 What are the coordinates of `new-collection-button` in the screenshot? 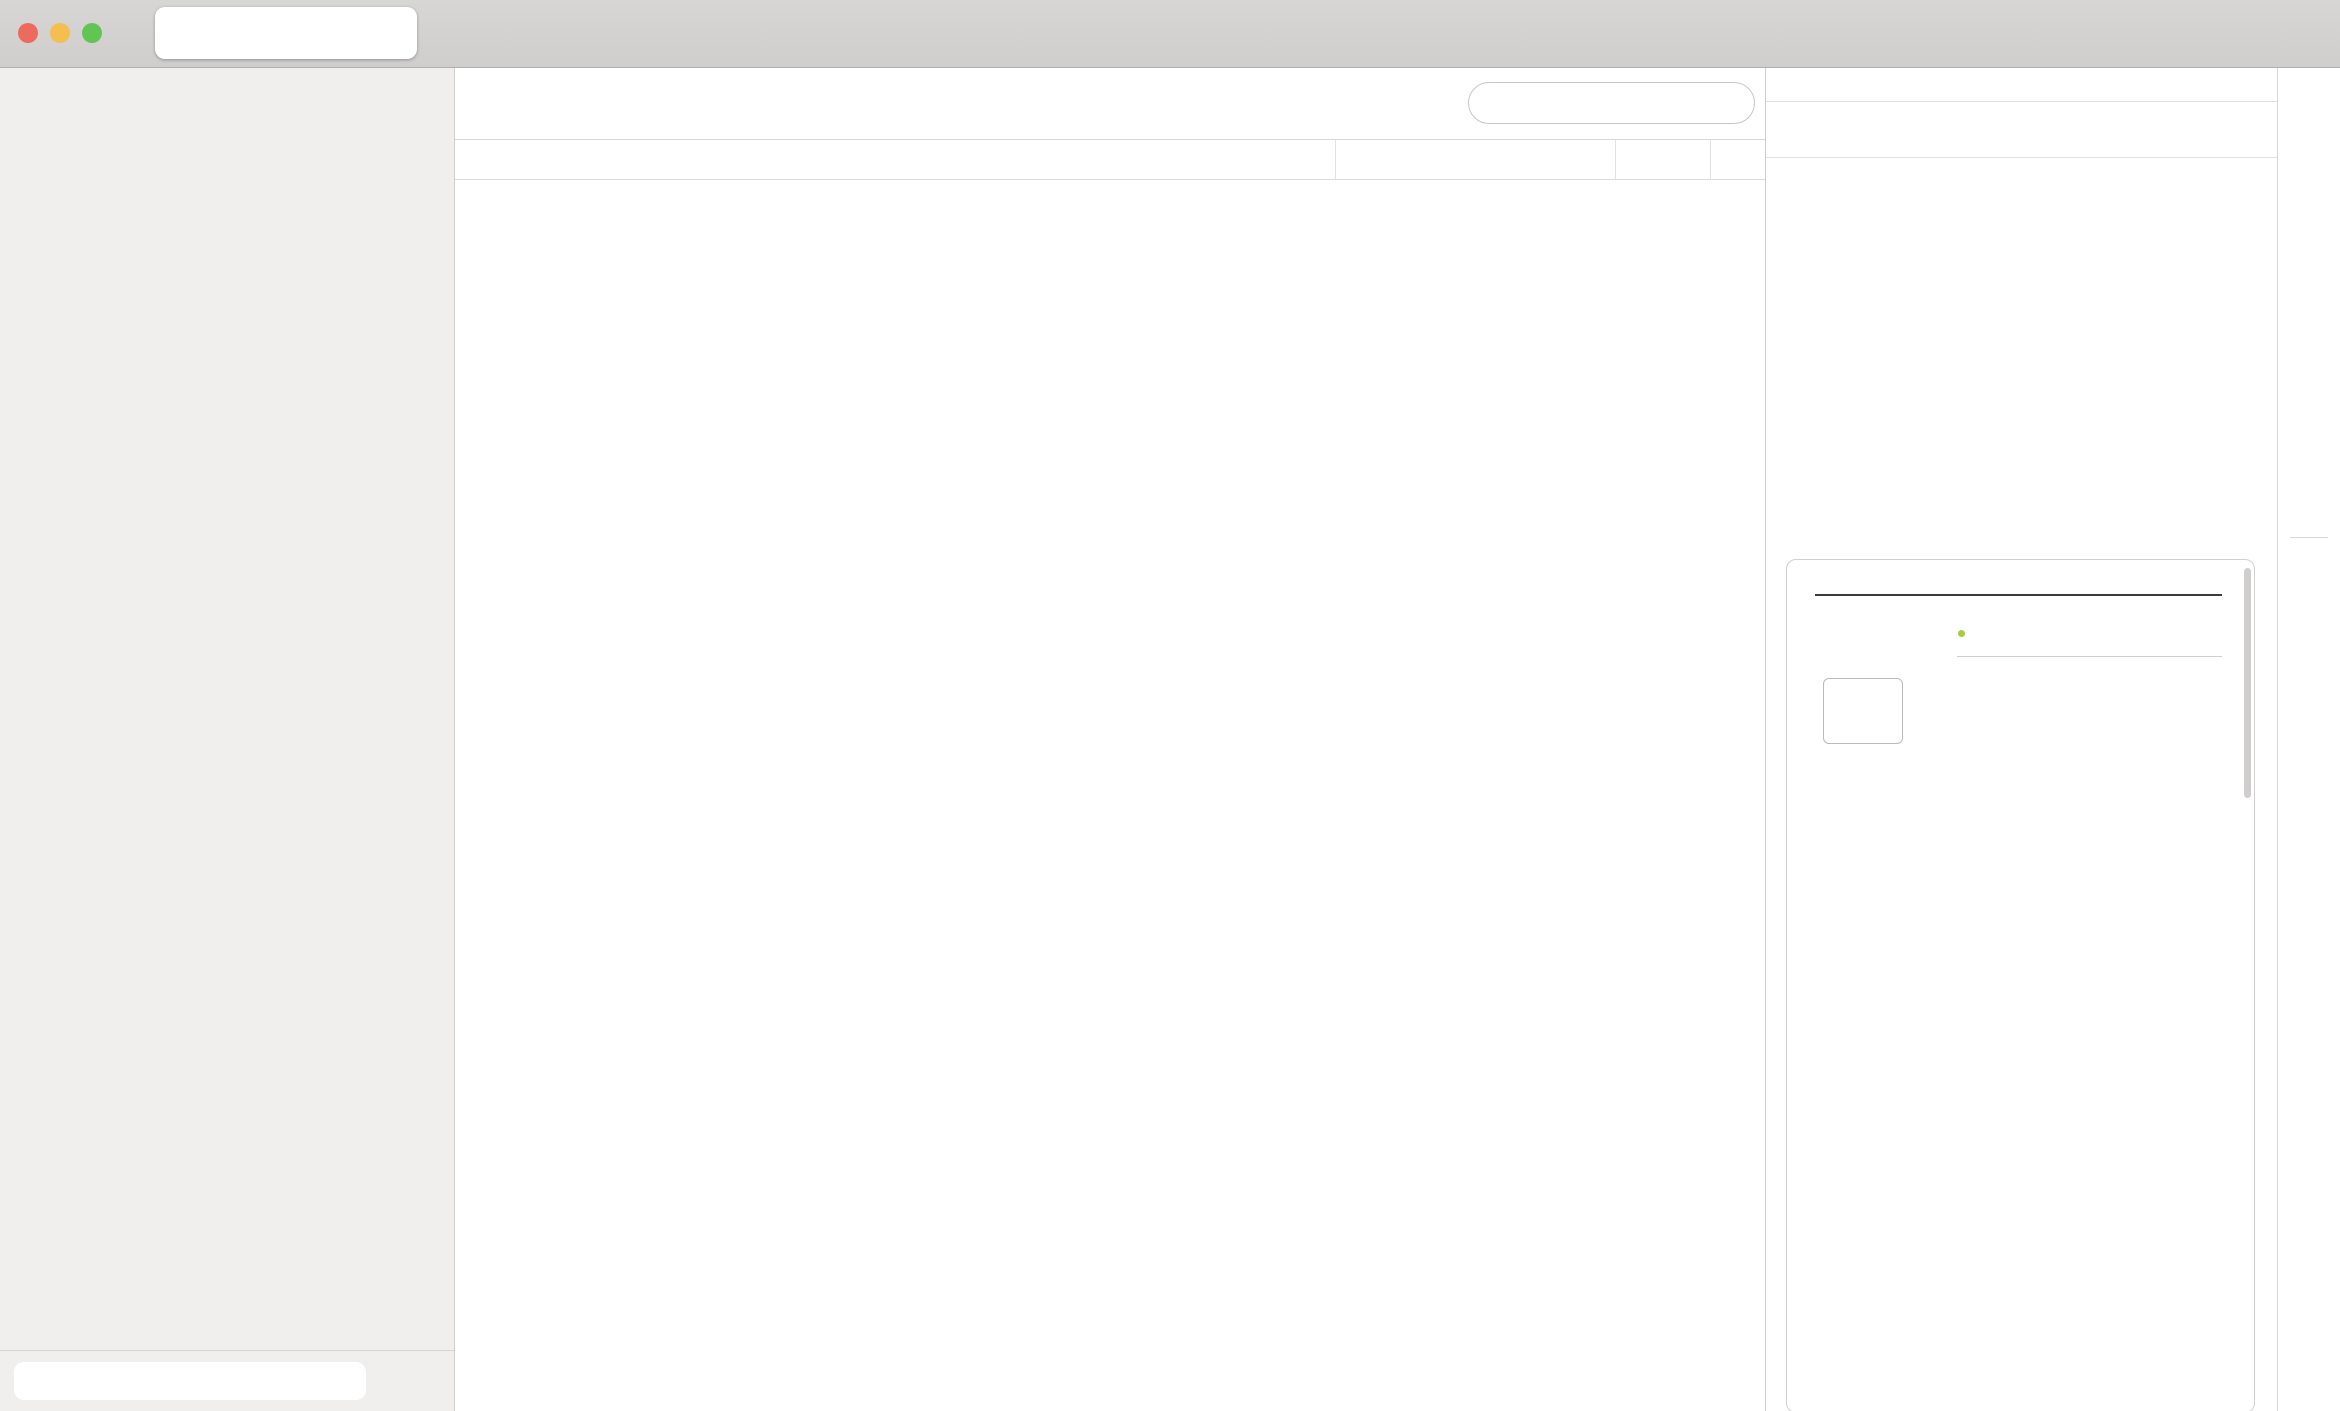 It's located at (41, 104).